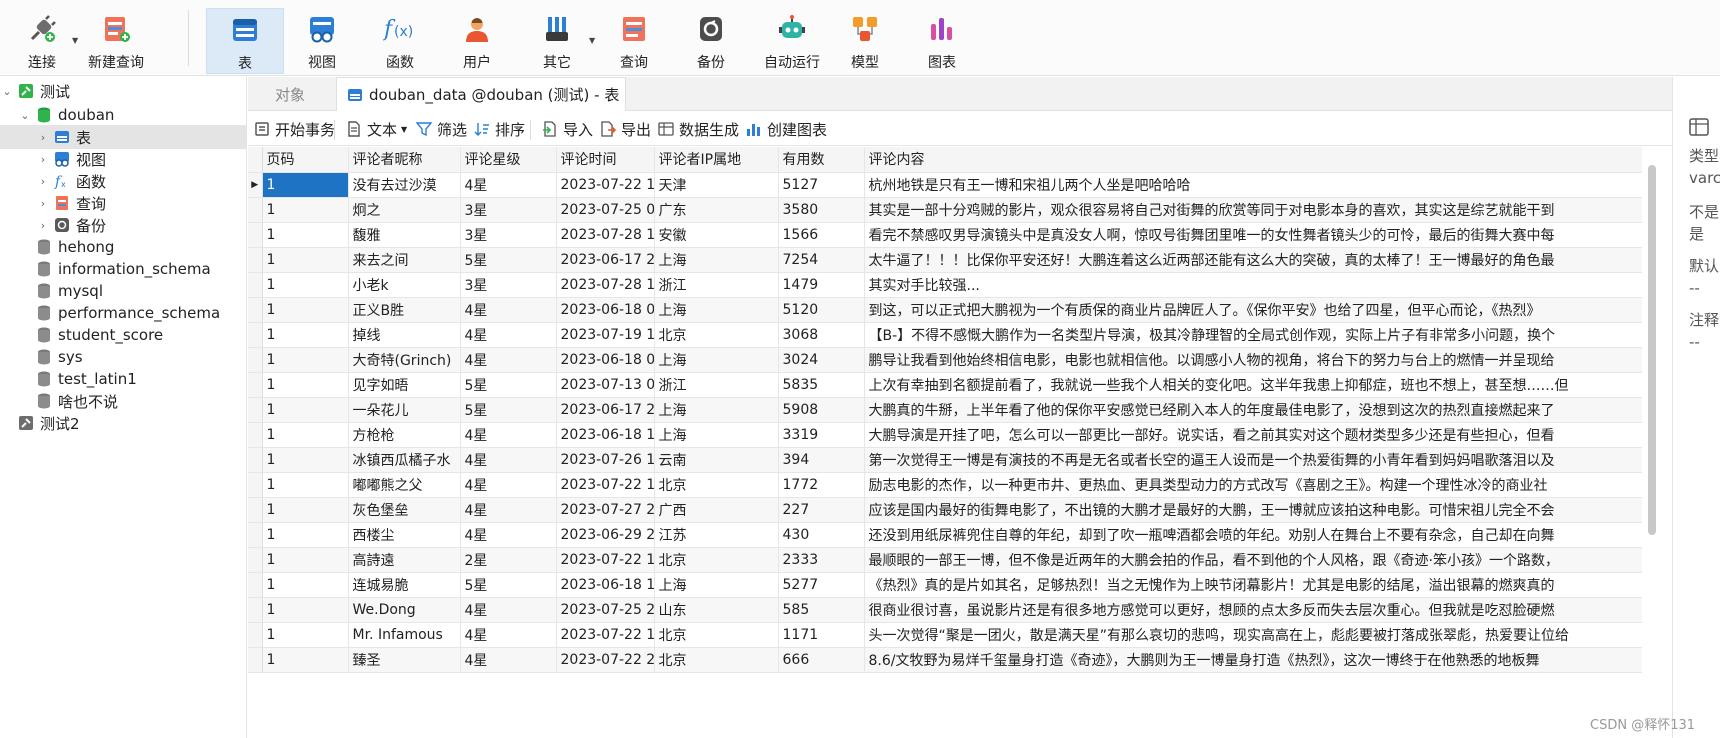 Image resolution: width=1720 pixels, height=738 pixels. Describe the element at coordinates (322, 41) in the screenshot. I see `view-button: 视图` at that location.